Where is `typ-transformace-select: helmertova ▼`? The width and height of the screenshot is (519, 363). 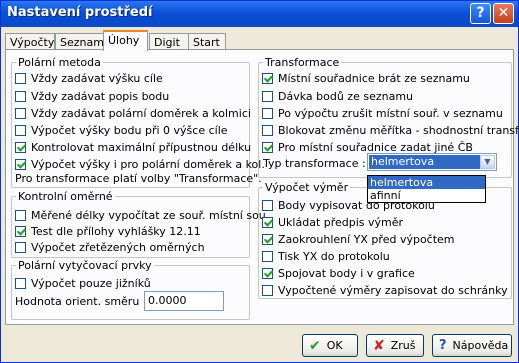 typ-transformace-select: helmertova ▼ is located at coordinates (432, 162).